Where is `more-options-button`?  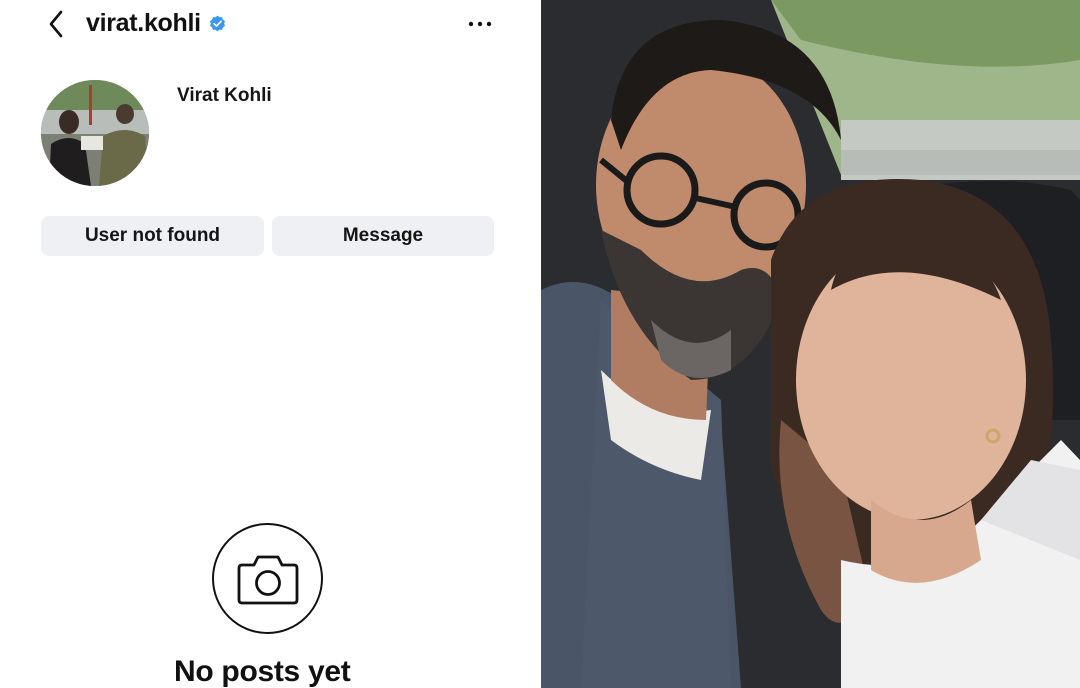 more-options-button is located at coordinates (480, 24).